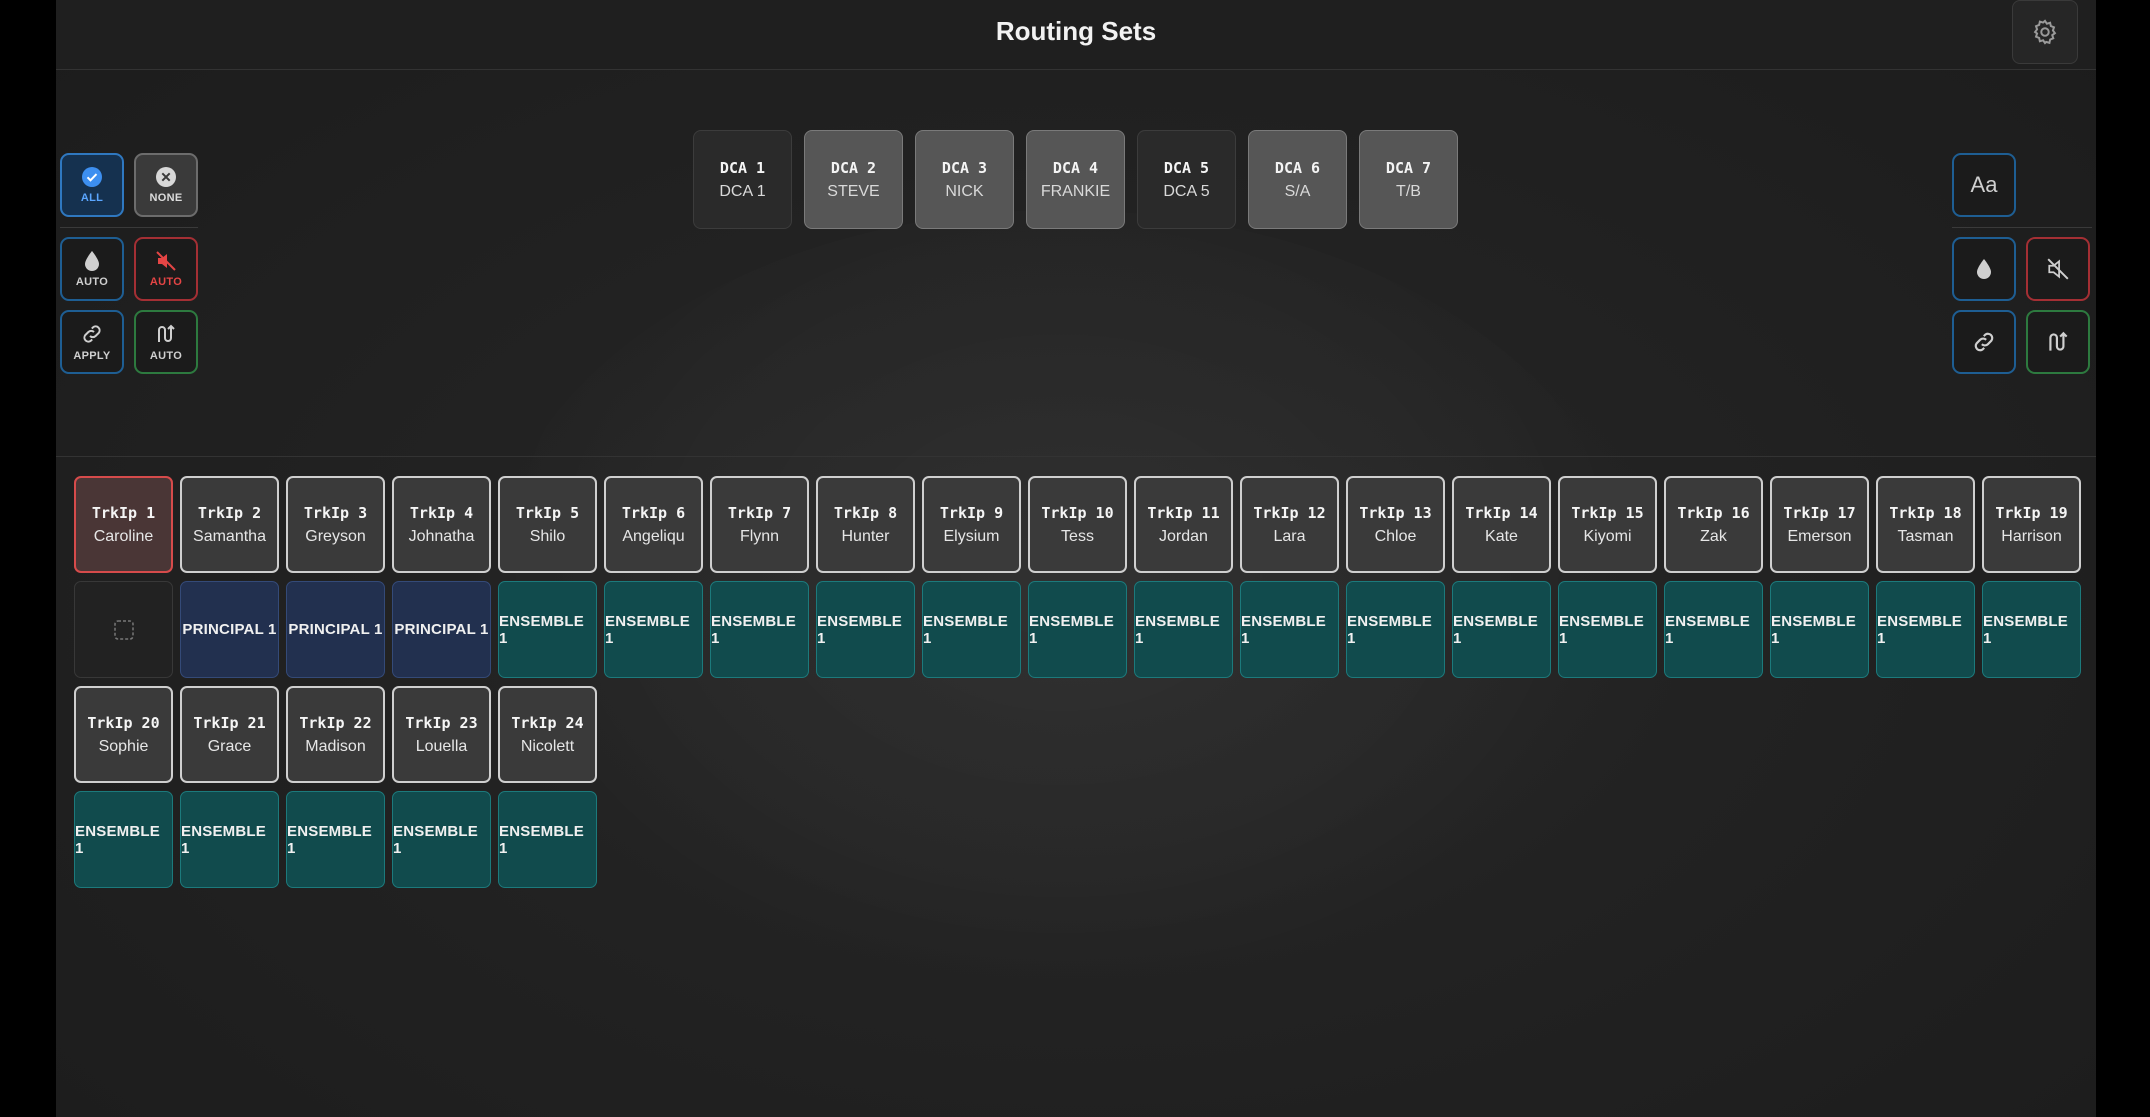  Describe the element at coordinates (547, 536) in the screenshot. I see `track-name: Shilo` at that location.